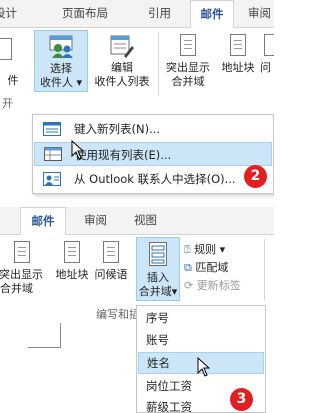 Image resolution: width=320 pixels, height=413 pixels. Describe the element at coordinates (122, 81) in the screenshot. I see `button-label-line2: 收件人列表` at that location.